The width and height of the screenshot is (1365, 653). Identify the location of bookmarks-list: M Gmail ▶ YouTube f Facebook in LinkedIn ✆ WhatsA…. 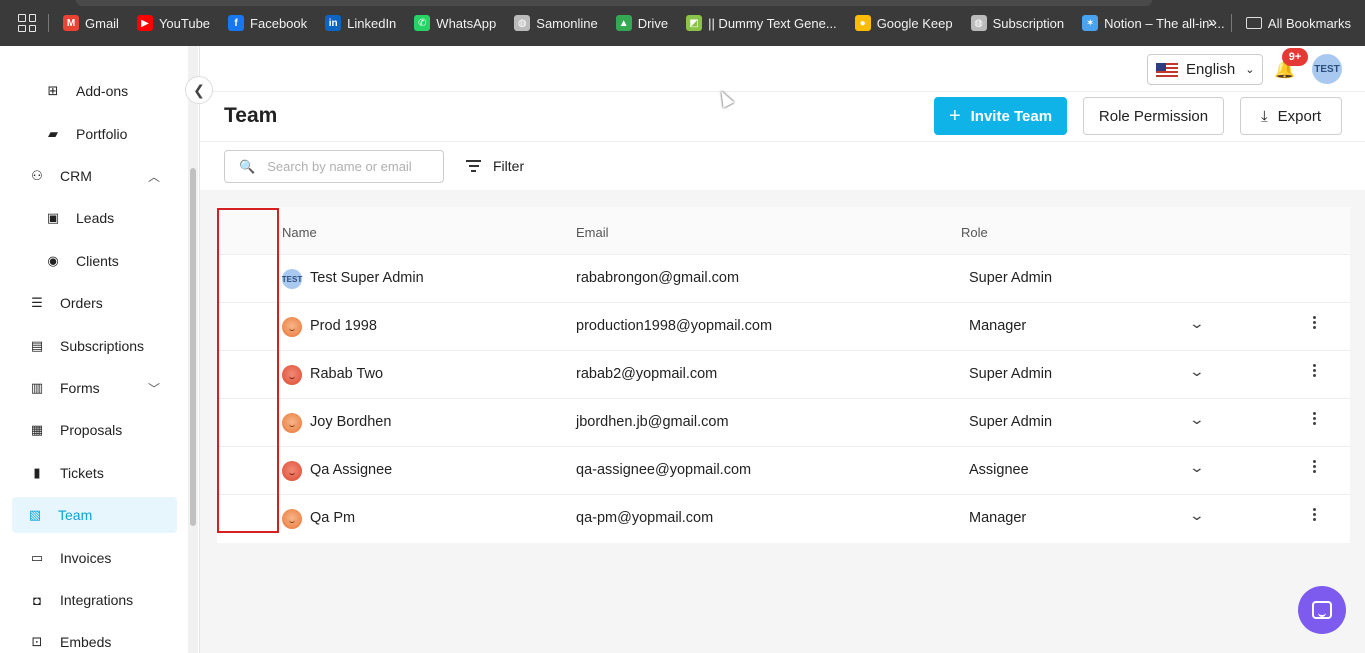
(653, 23).